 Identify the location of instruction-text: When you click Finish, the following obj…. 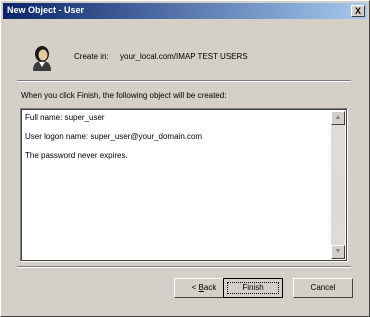
(124, 95).